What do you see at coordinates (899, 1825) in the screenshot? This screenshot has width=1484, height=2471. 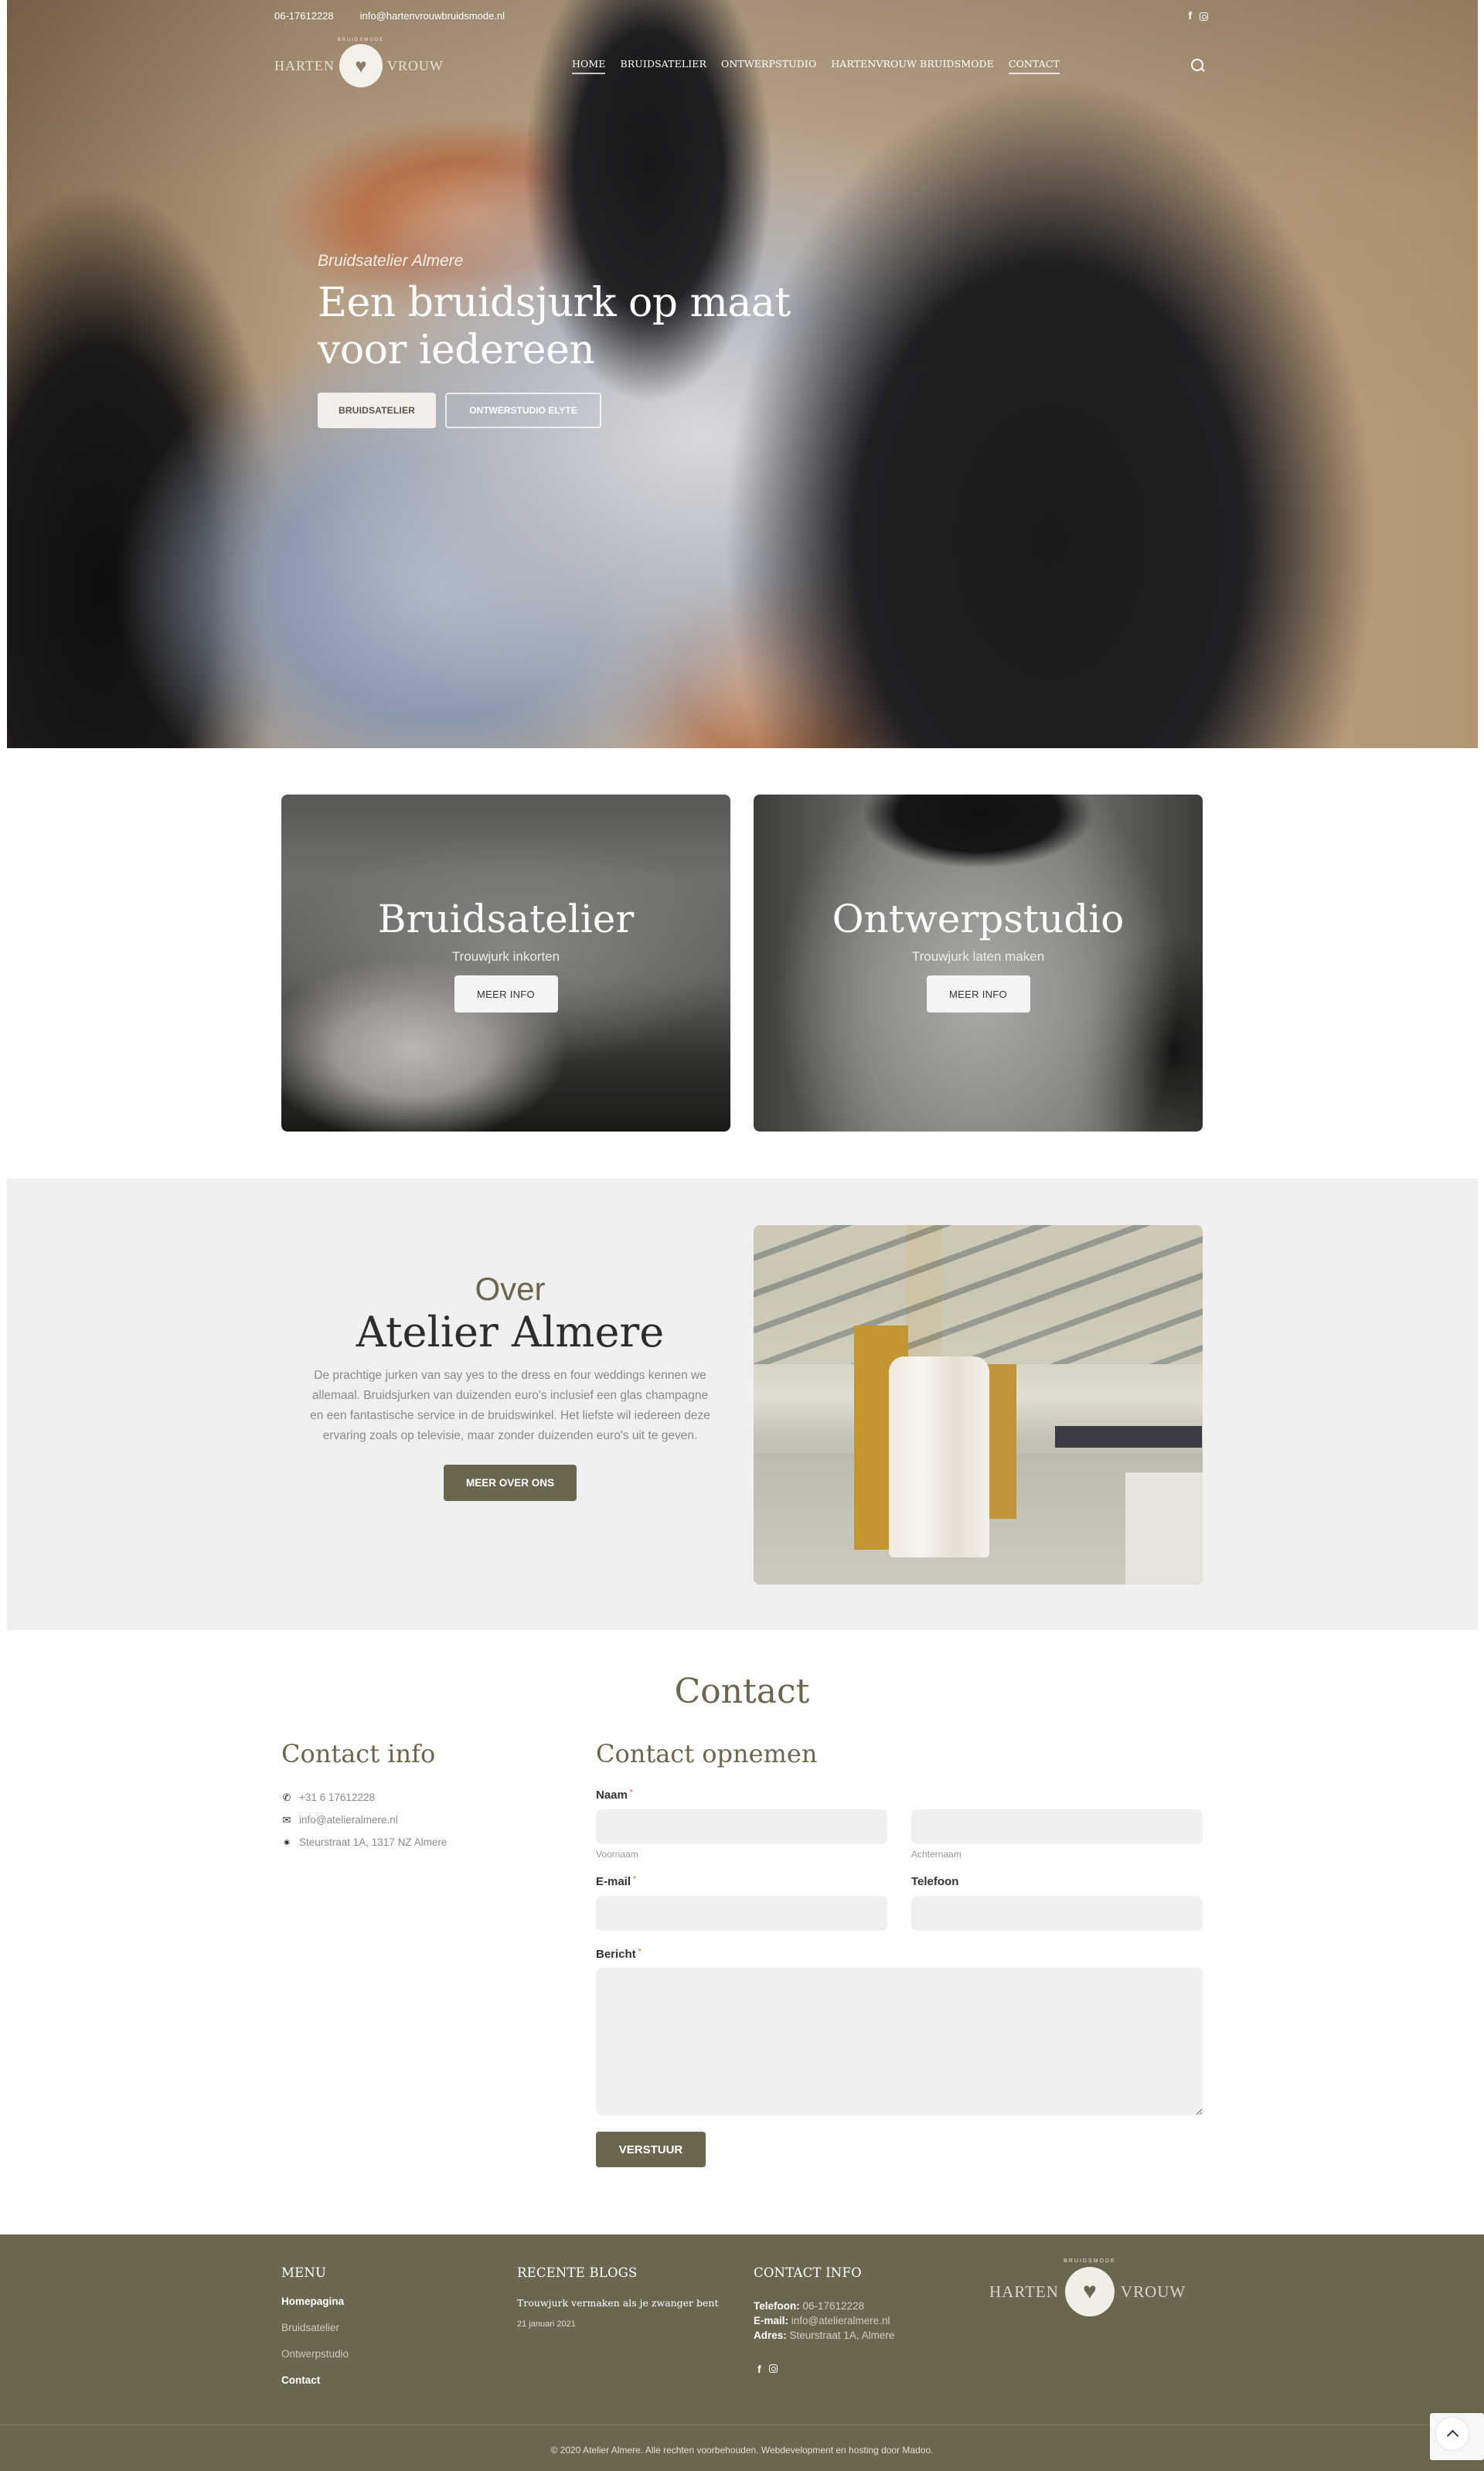 I see `name-field-group: Naam * Voornaam Achternaam` at bounding box center [899, 1825].